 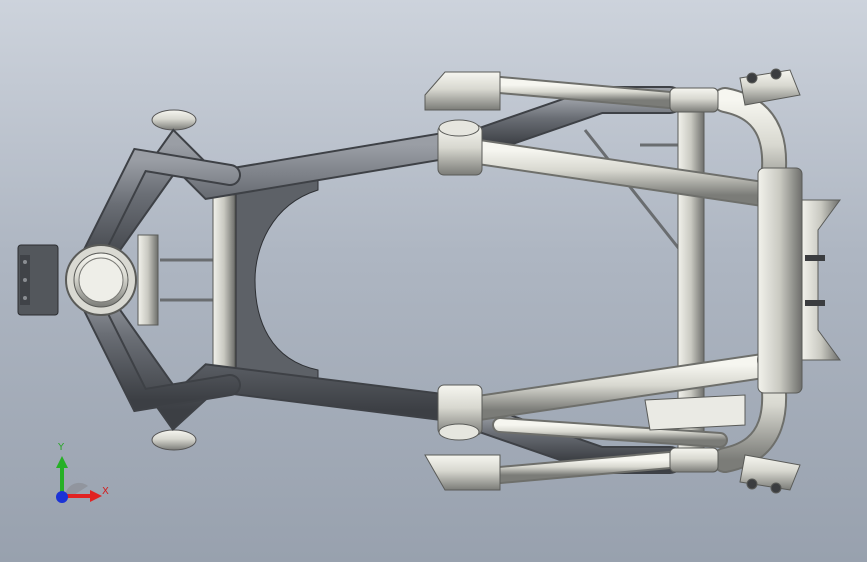 I want to click on z-axis-dot, so click(x=62, y=497).